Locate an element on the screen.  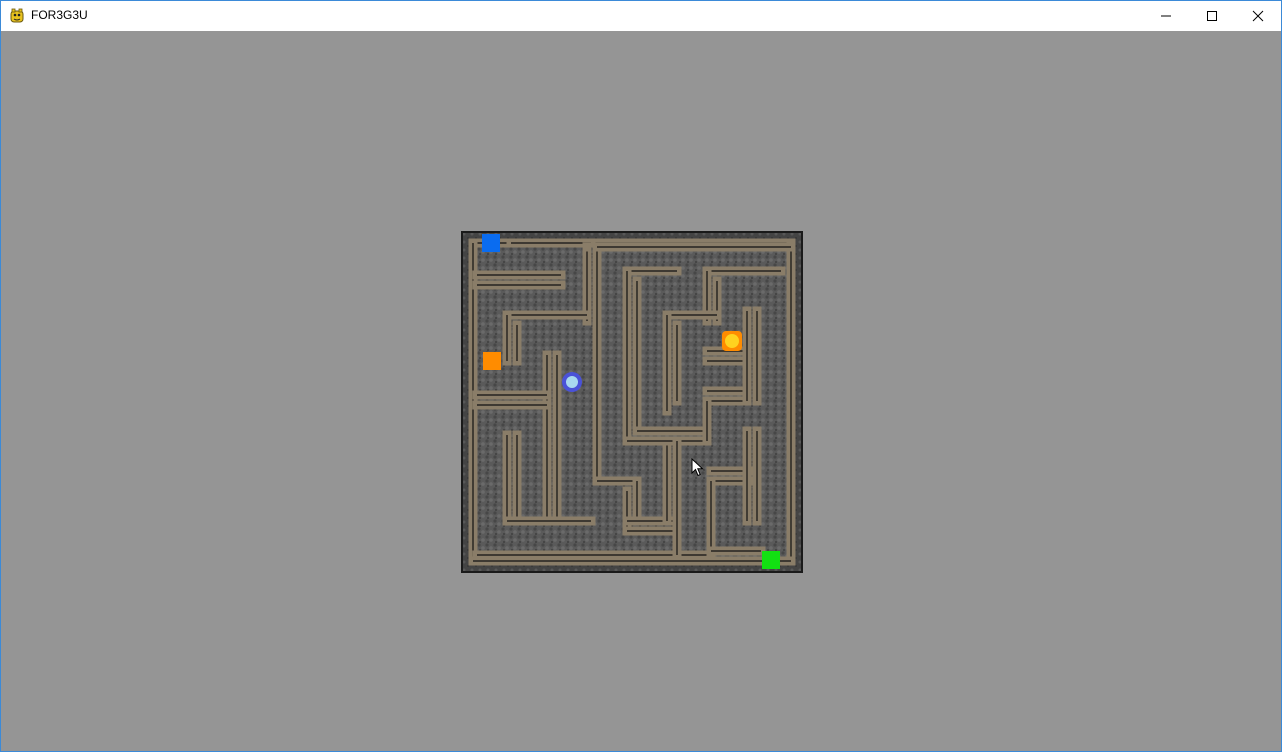
maximize-icon is located at coordinates (1212, 16).